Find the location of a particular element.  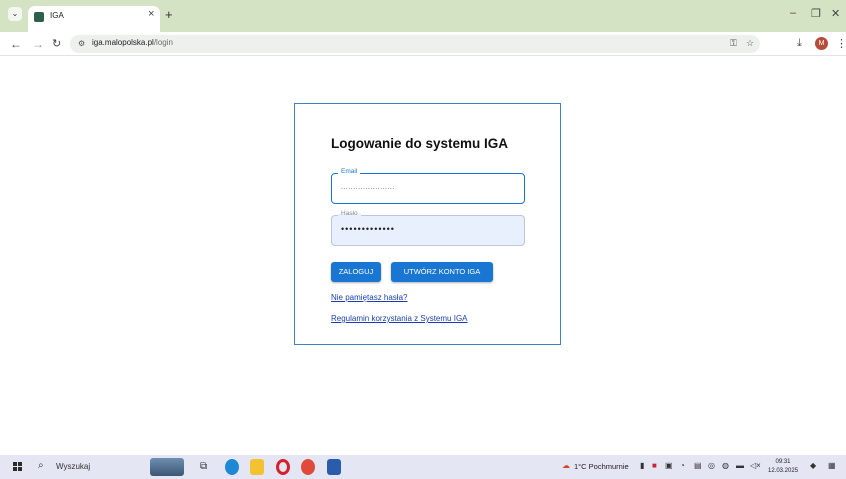

bookmark-star-icon: ☆ is located at coordinates (750, 43).